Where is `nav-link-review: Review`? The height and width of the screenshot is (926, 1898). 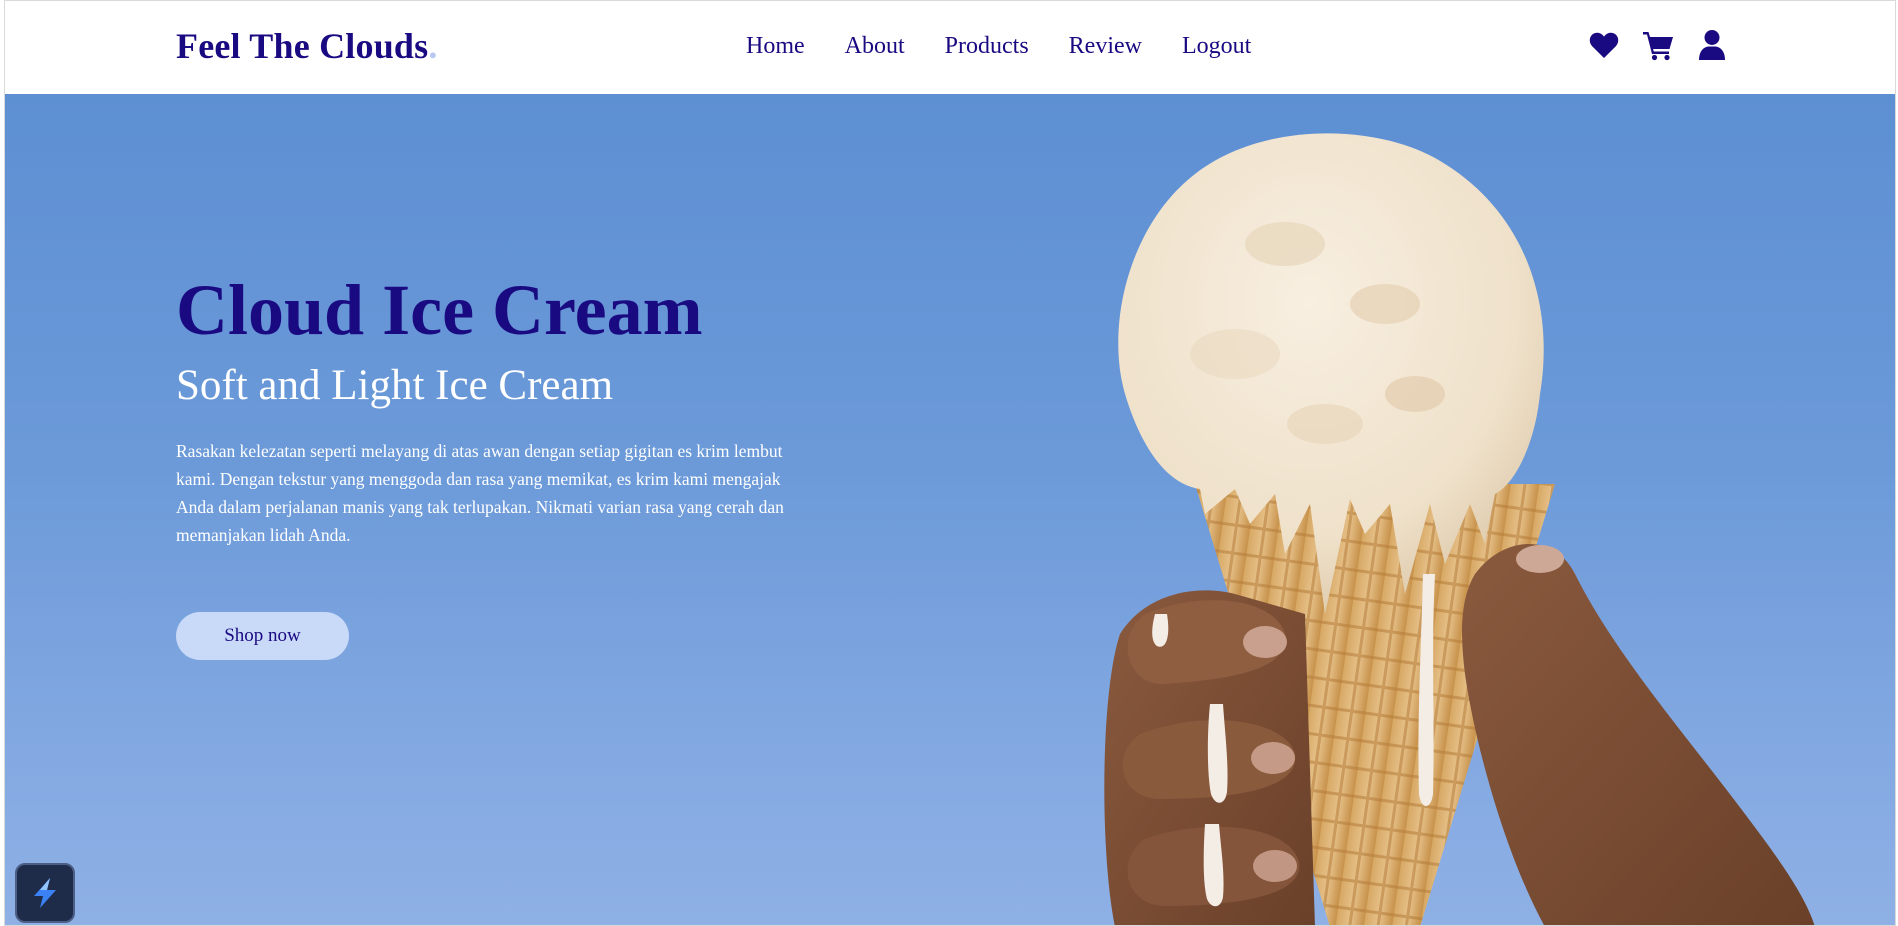 nav-link-review: Review is located at coordinates (1105, 46).